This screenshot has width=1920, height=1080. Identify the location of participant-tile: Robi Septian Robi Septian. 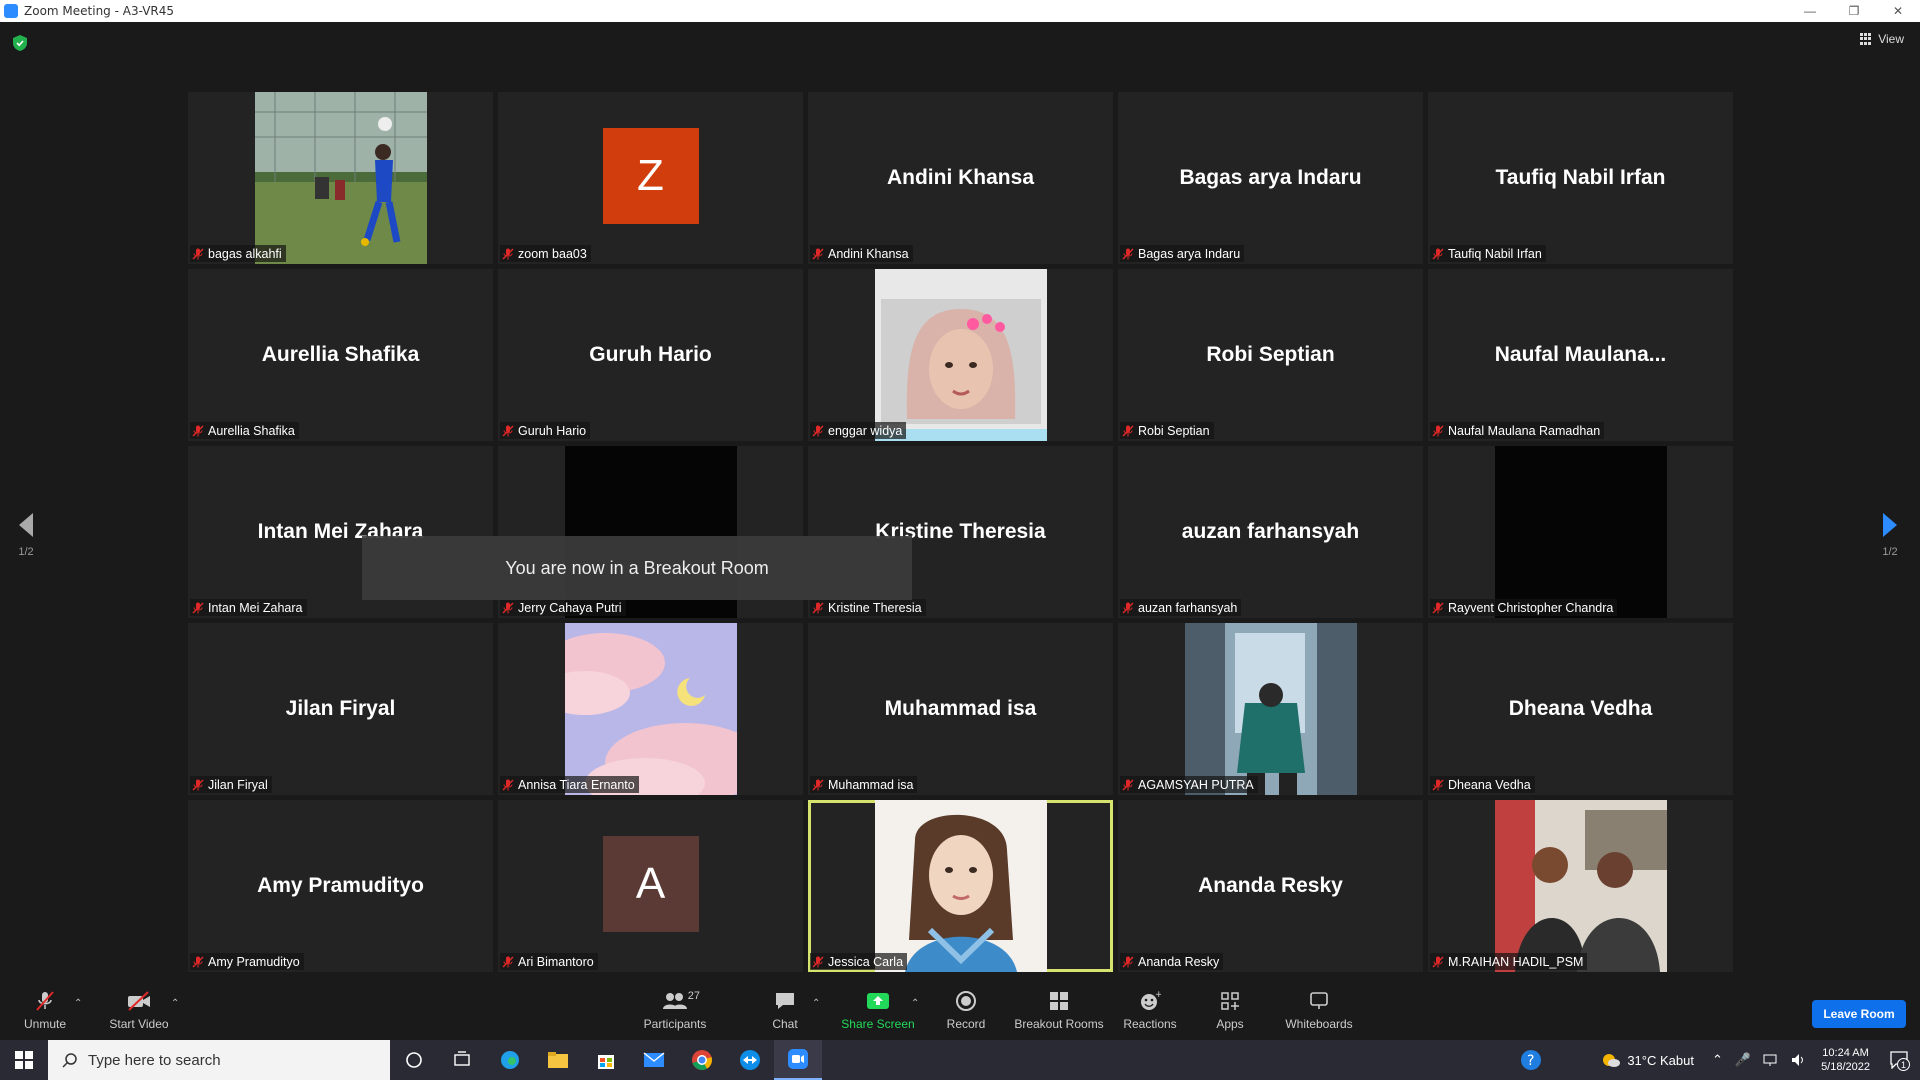
(1270, 355).